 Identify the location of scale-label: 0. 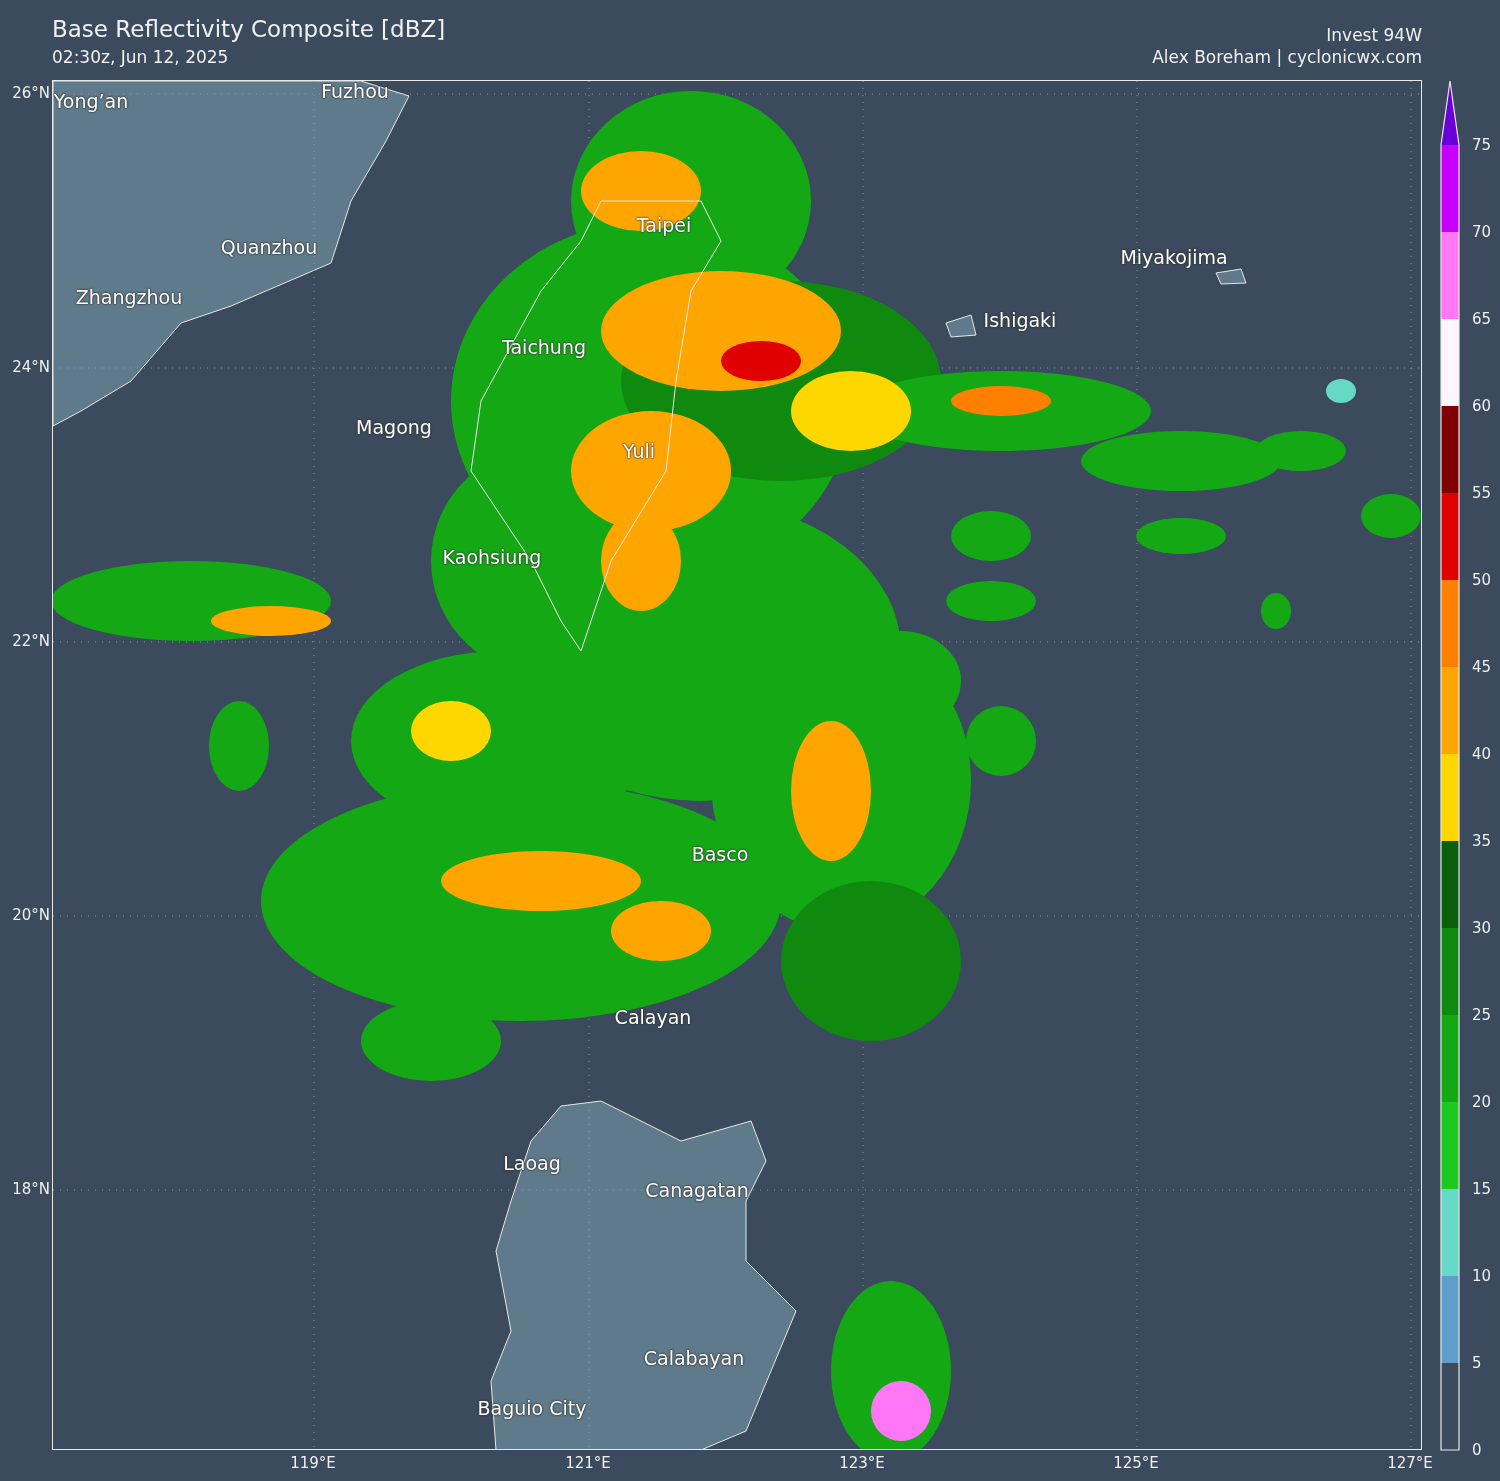
(1477, 1450).